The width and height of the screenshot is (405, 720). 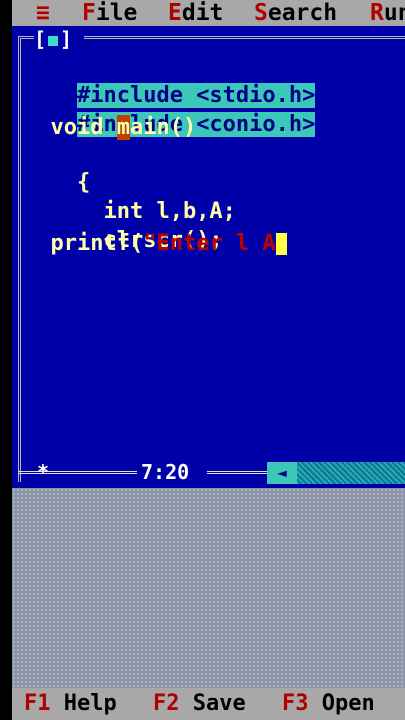 I want to click on horizontal-scrollbar, so click(x=351, y=473).